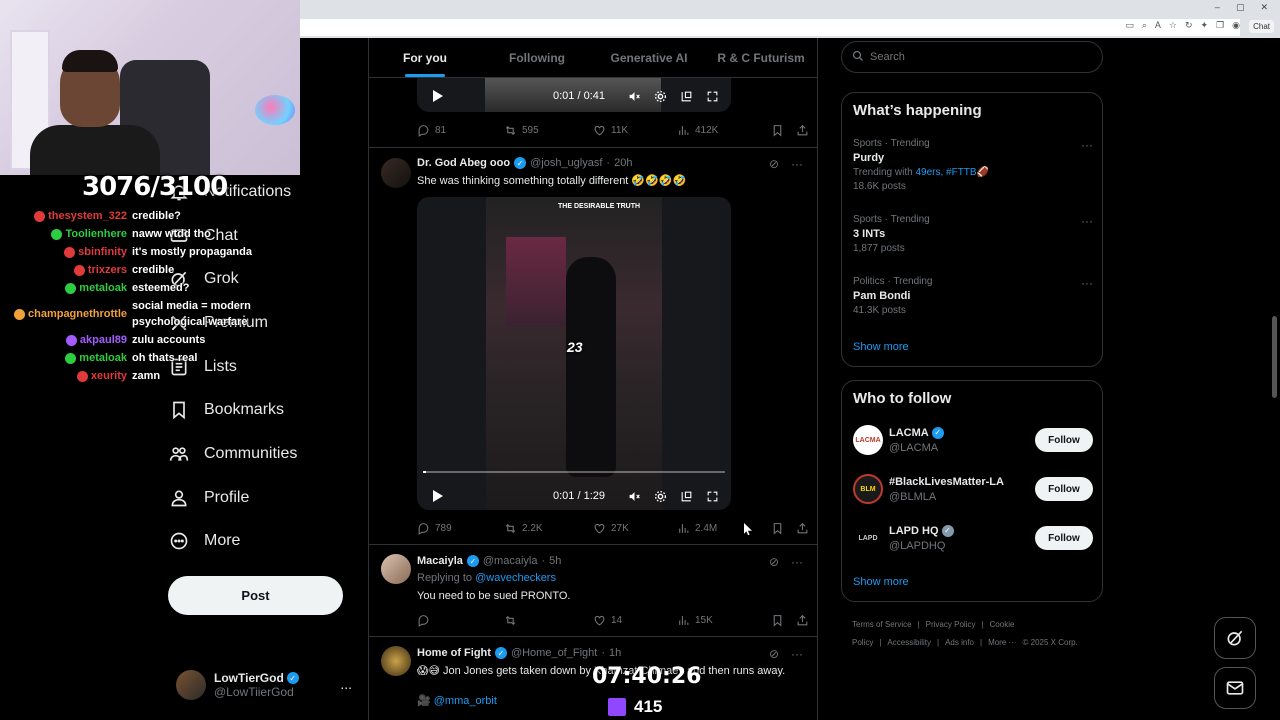 This screenshot has height=720, width=1280. What do you see at coordinates (1158, 25) in the screenshot?
I see `font-size-icon: A` at bounding box center [1158, 25].